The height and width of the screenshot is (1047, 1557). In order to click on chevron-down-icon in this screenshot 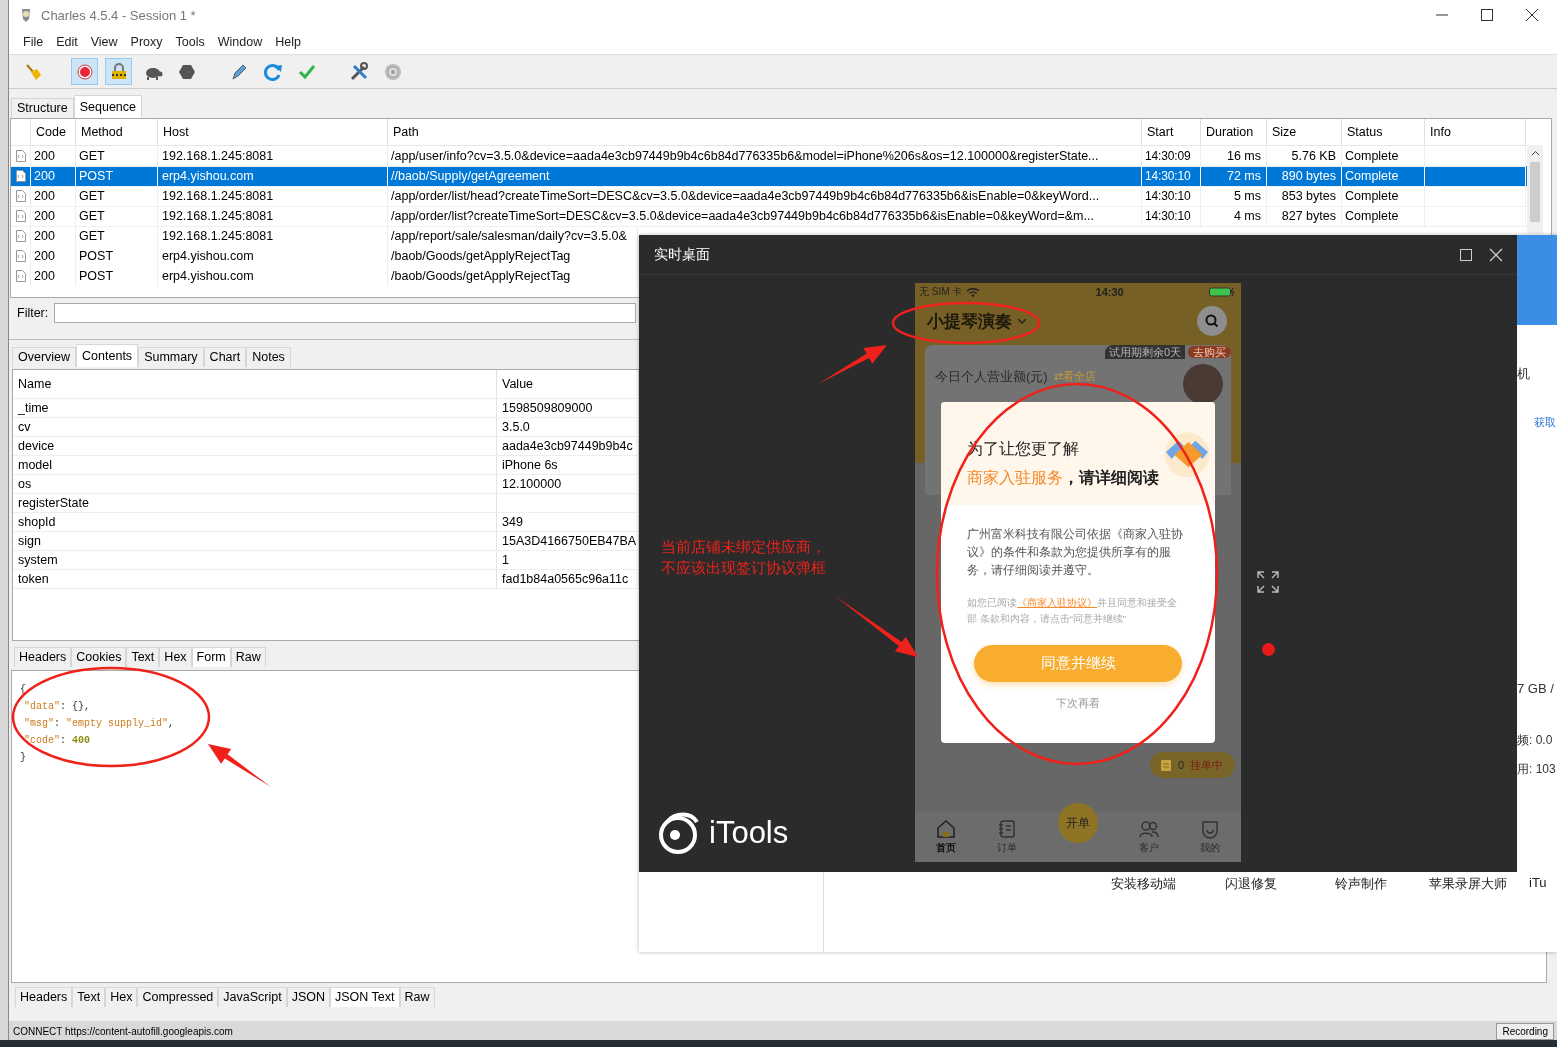, I will do `click(1022, 321)`.